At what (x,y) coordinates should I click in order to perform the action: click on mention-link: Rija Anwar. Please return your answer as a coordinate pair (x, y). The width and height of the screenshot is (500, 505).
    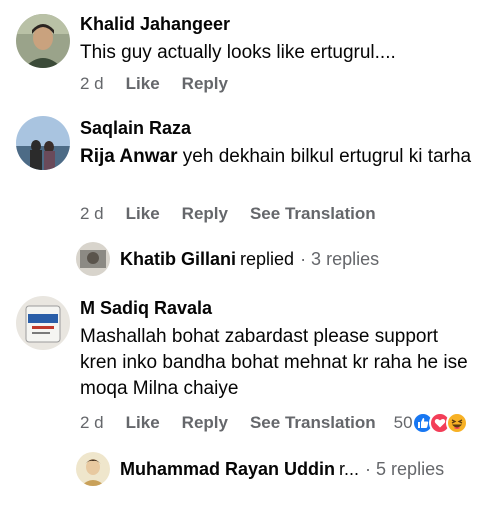
    Looking at the image, I should click on (129, 156).